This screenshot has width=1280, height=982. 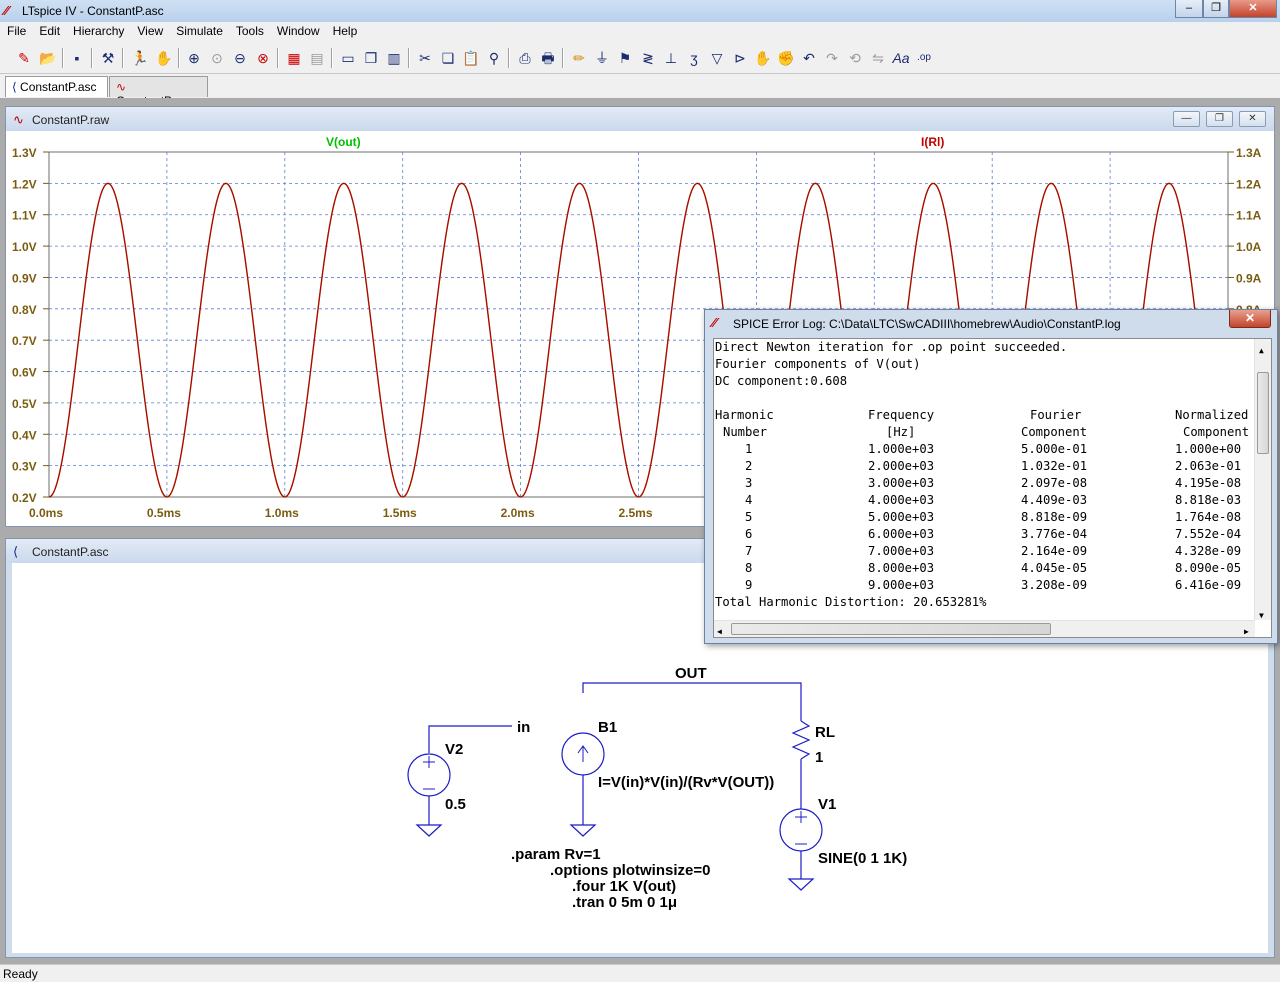 I want to click on move-icon: ✋, so click(x=763, y=58).